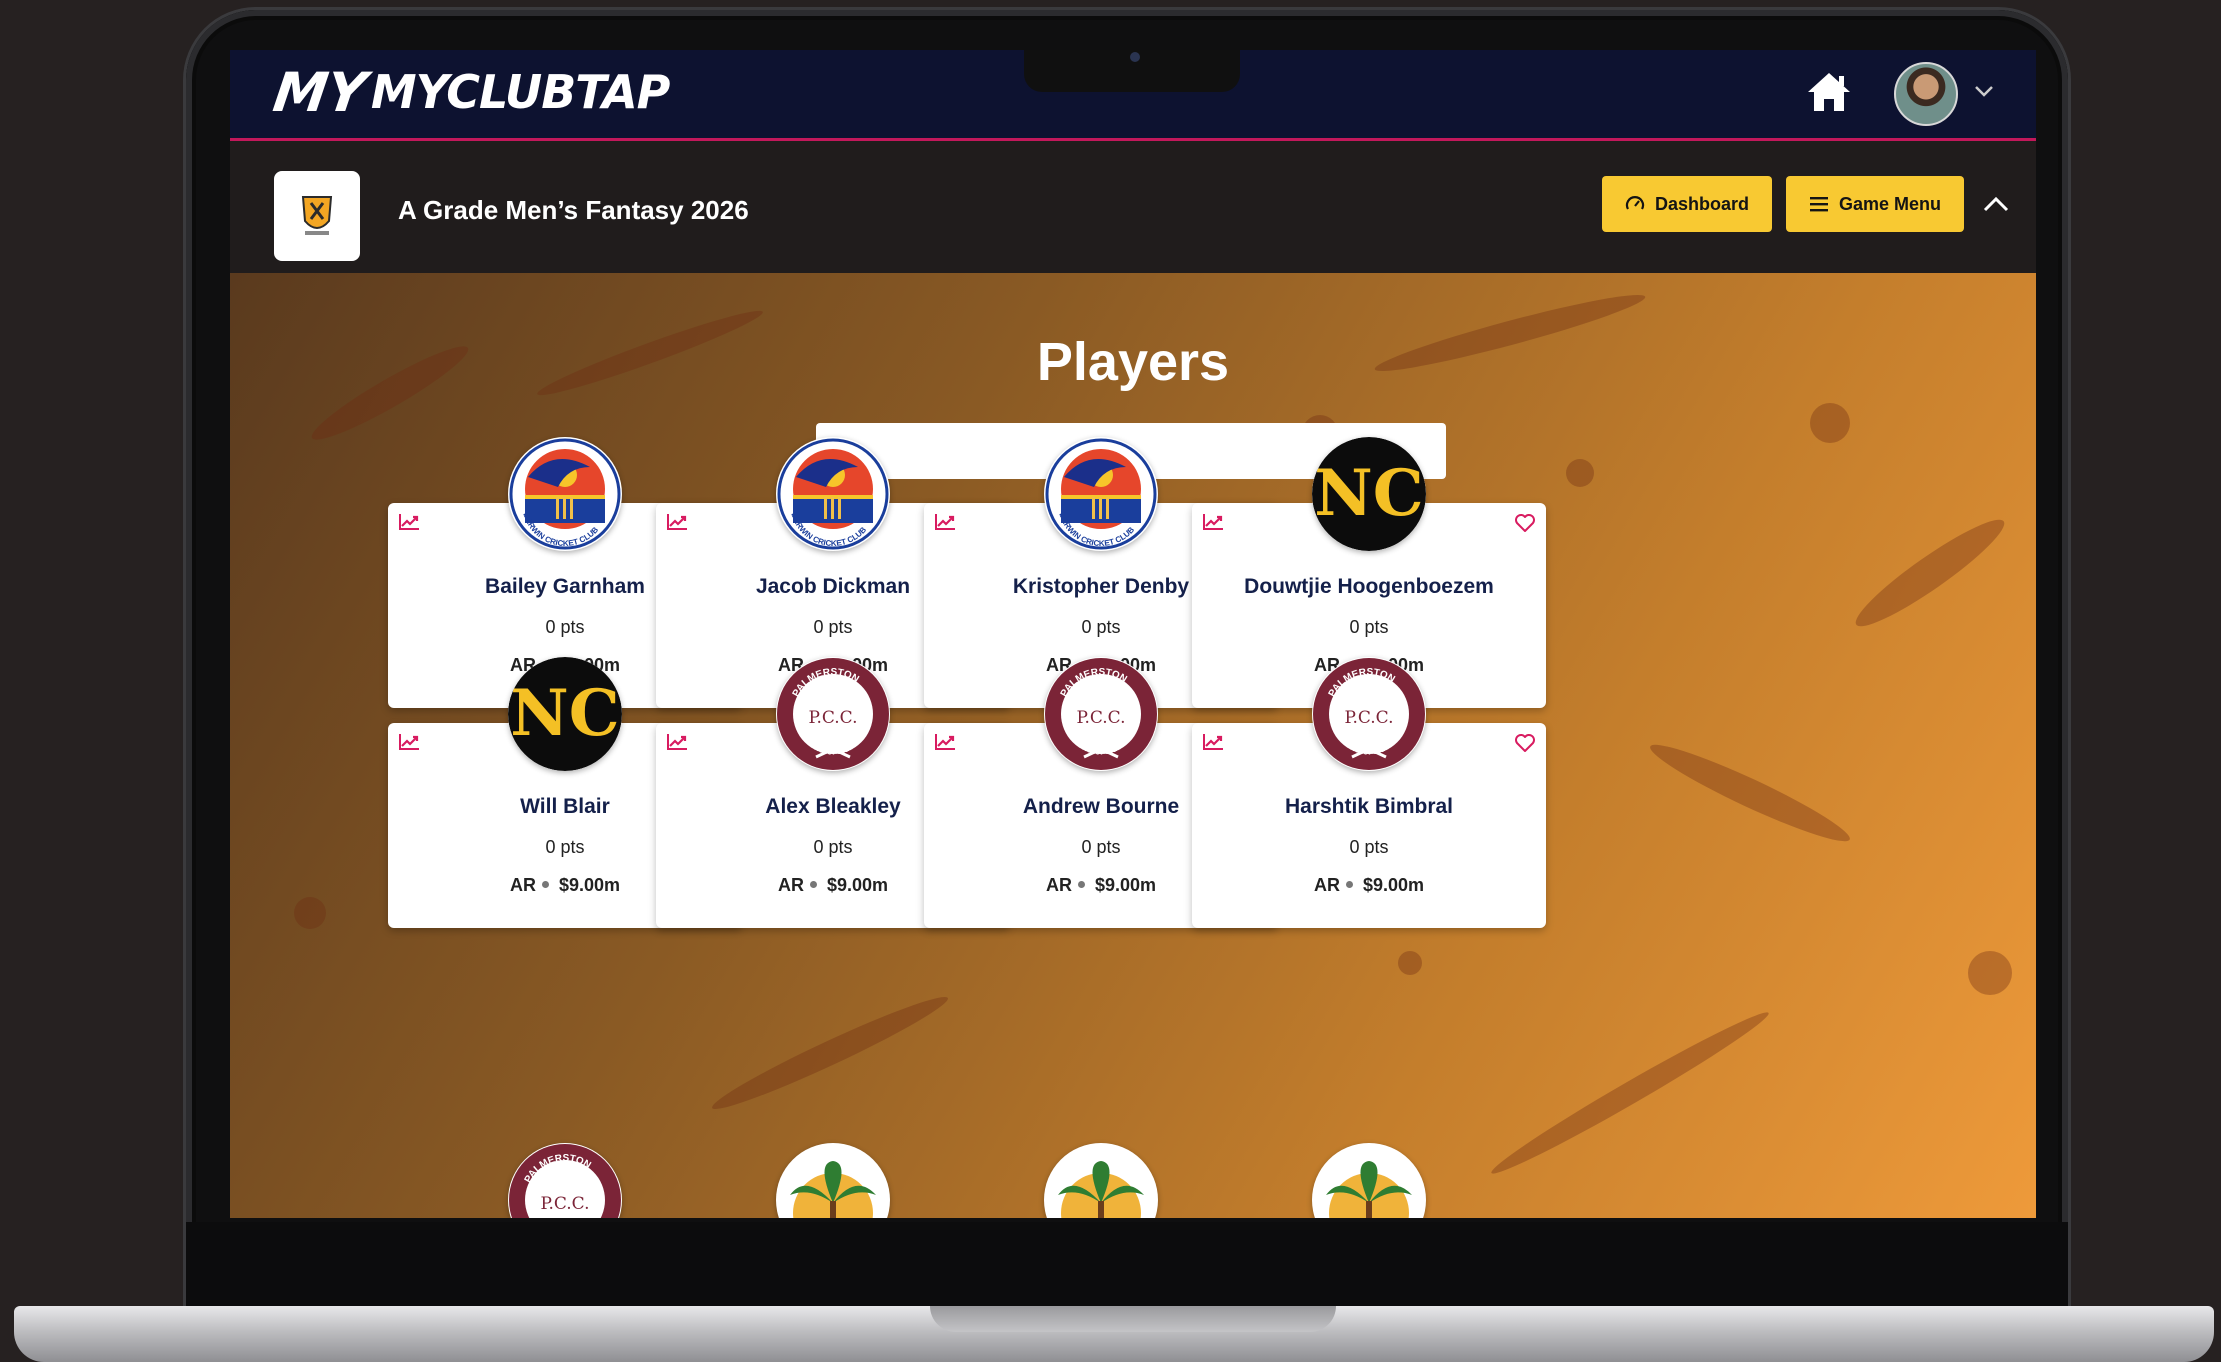  I want to click on logo-text: MYCLUBTAP, so click(520, 92).